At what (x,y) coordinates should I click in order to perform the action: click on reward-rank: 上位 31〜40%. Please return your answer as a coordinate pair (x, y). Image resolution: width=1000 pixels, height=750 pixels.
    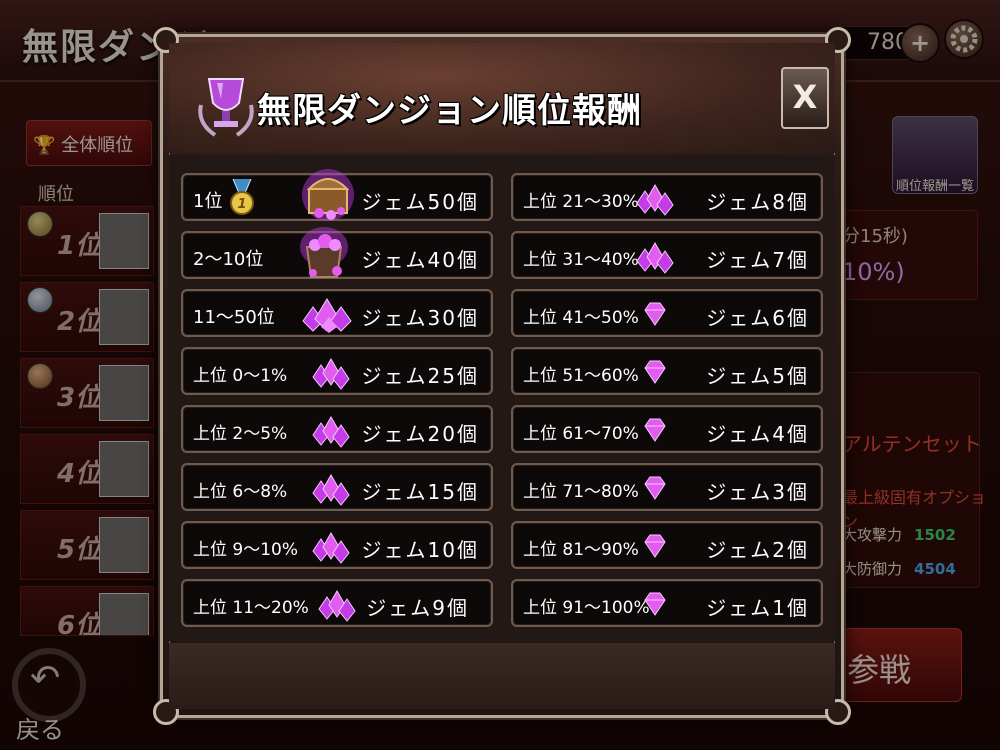
    Looking at the image, I should click on (581, 260).